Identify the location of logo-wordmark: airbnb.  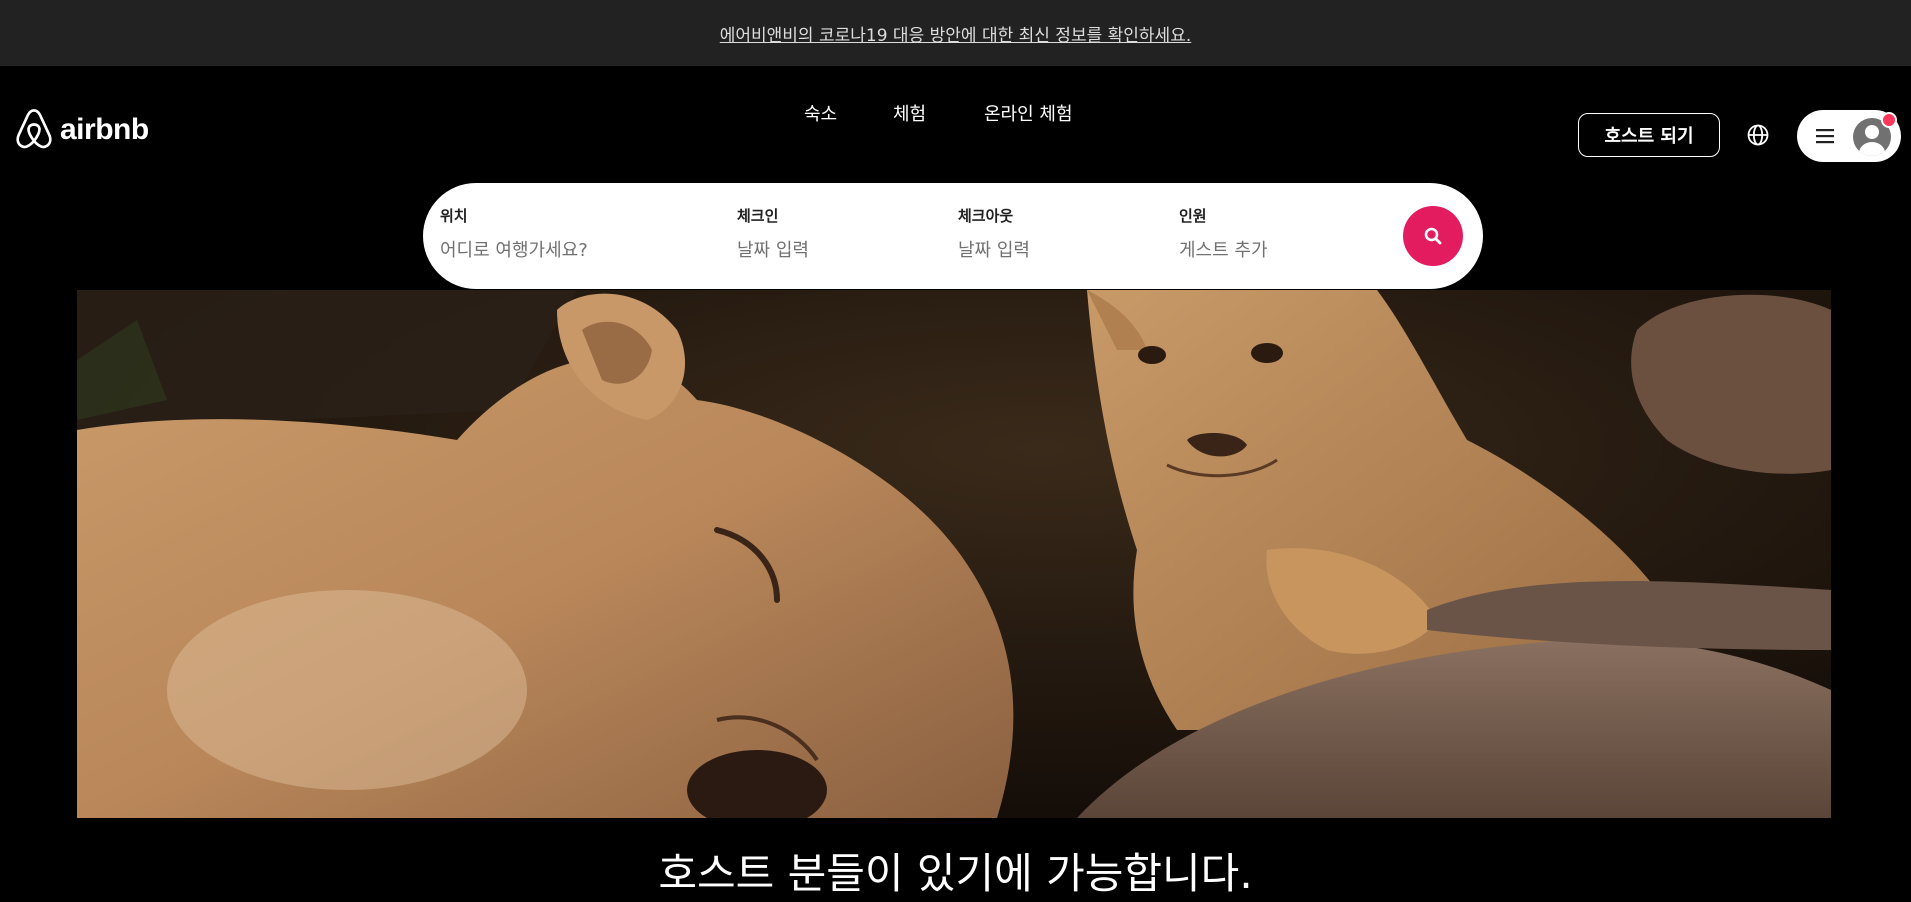
(104, 129).